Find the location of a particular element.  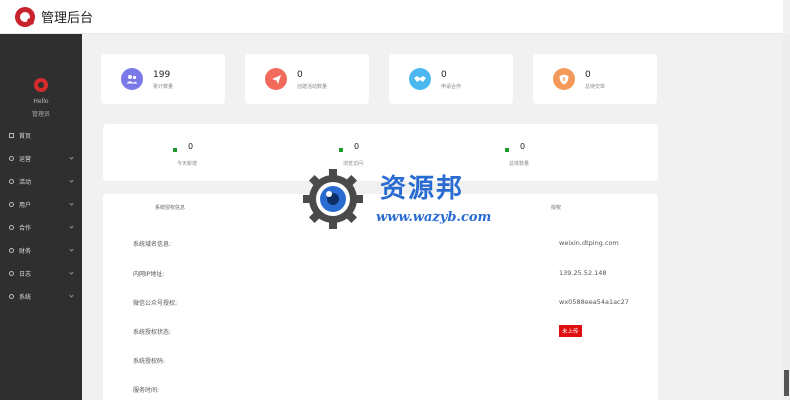

sidebar-nav: 首页 运营 活动 用户 合作 财务 日志 系统 is located at coordinates (41, 216).